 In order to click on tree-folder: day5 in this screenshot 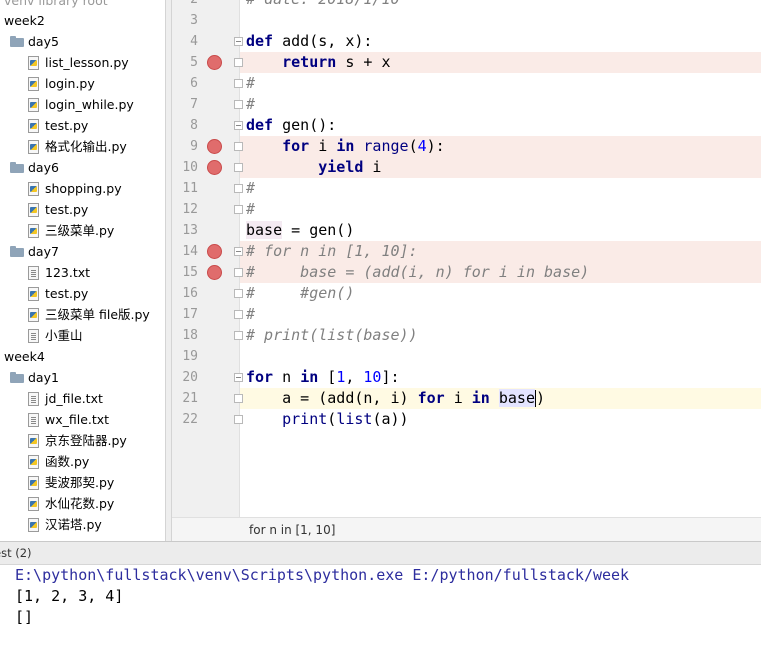, I will do `click(34, 41)`.